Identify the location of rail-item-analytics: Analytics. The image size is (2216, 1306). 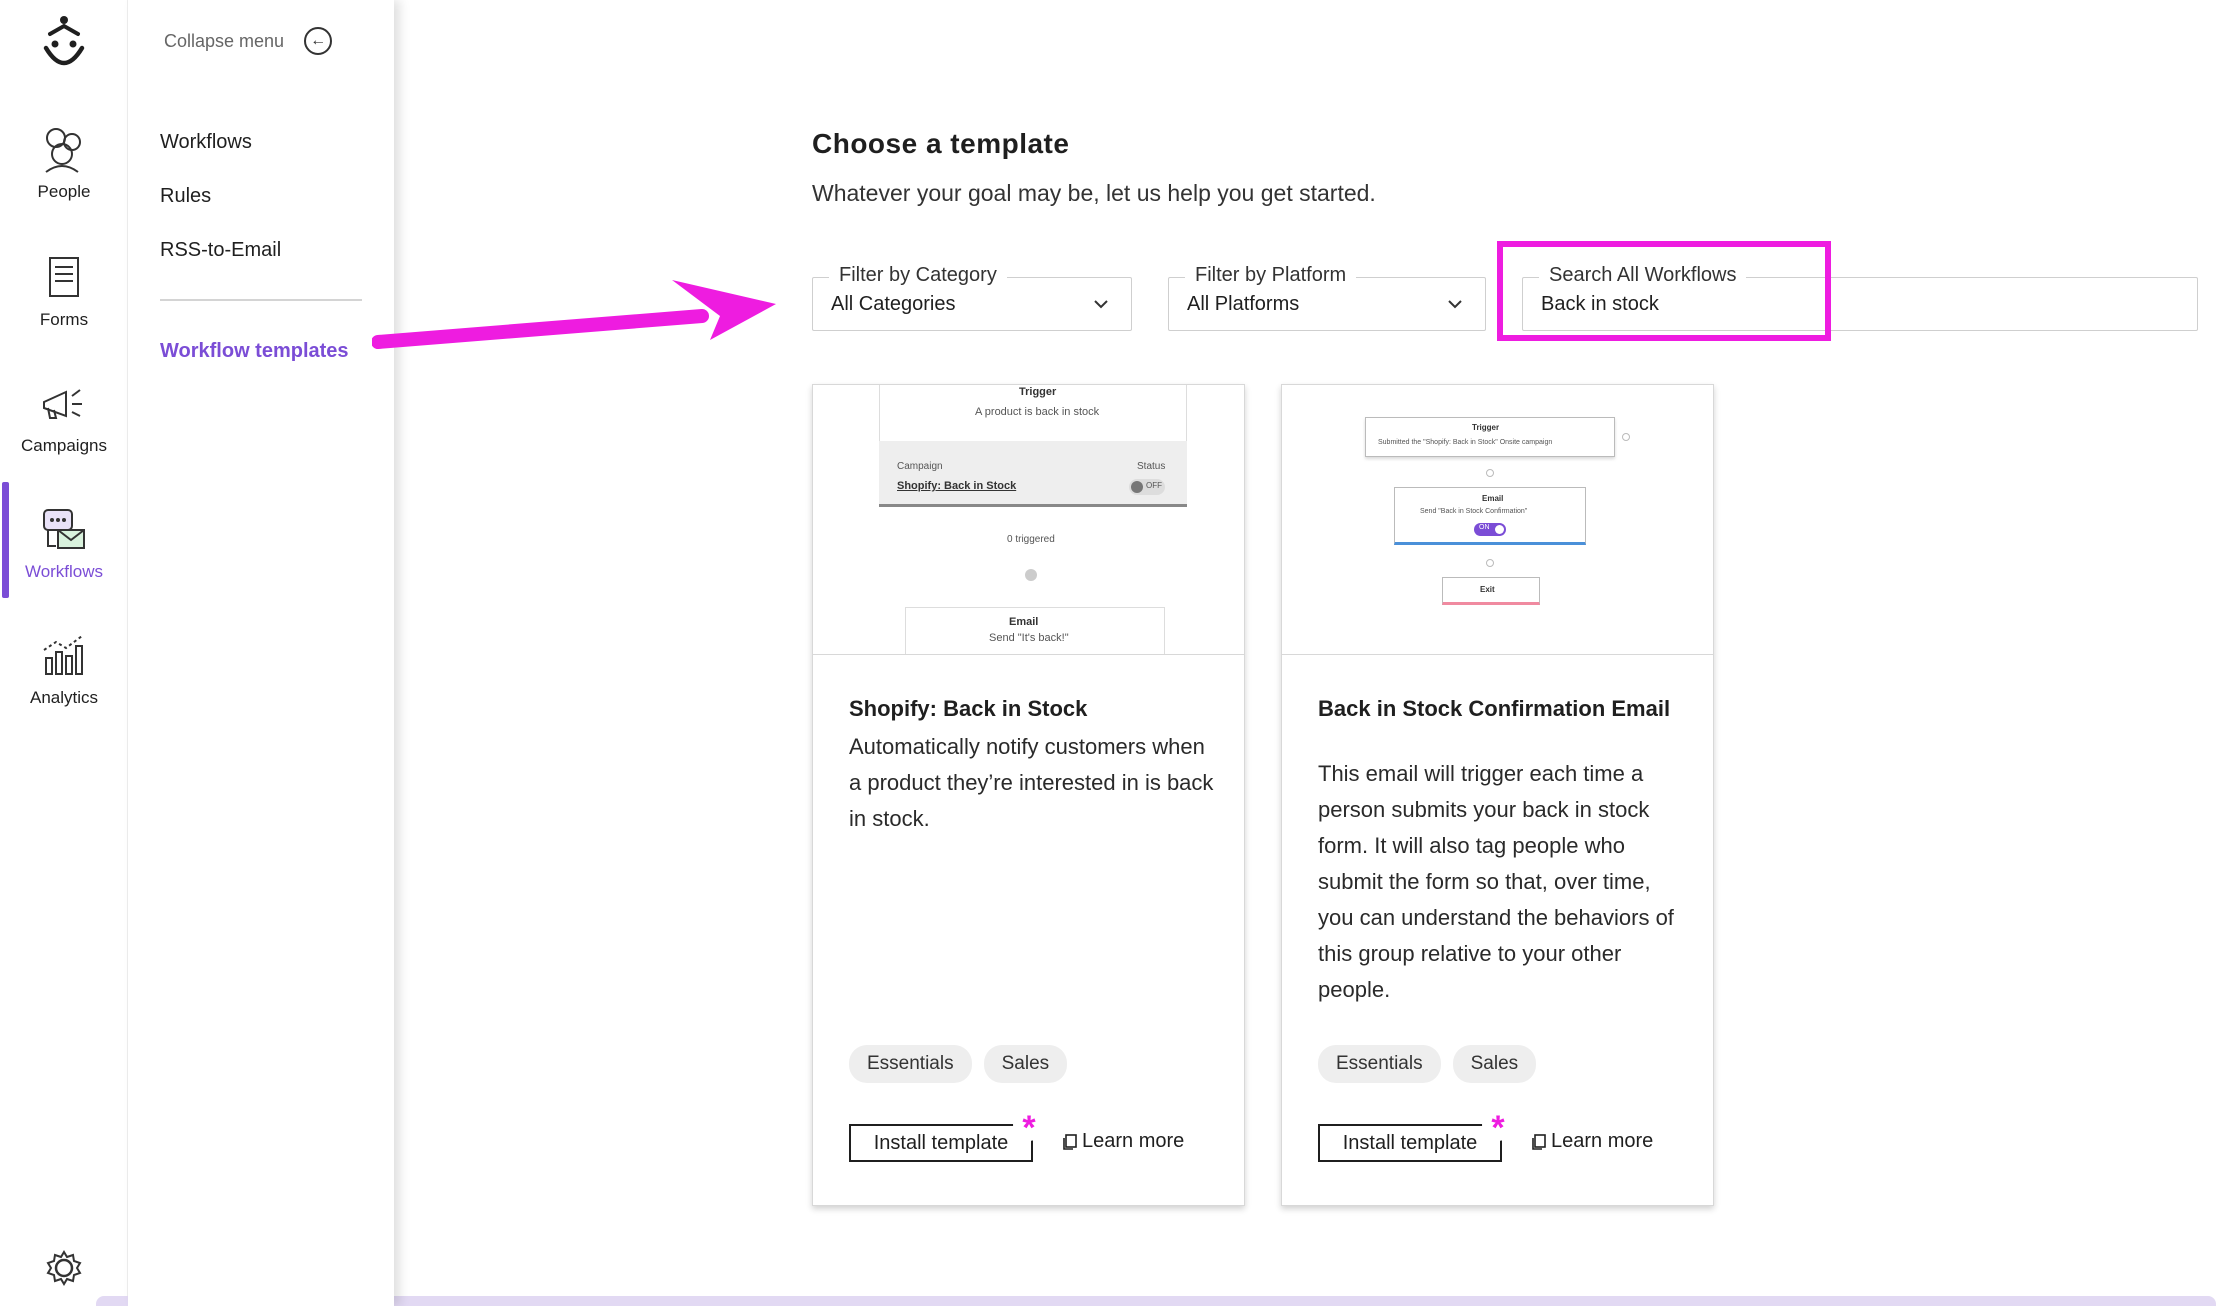
(64, 683).